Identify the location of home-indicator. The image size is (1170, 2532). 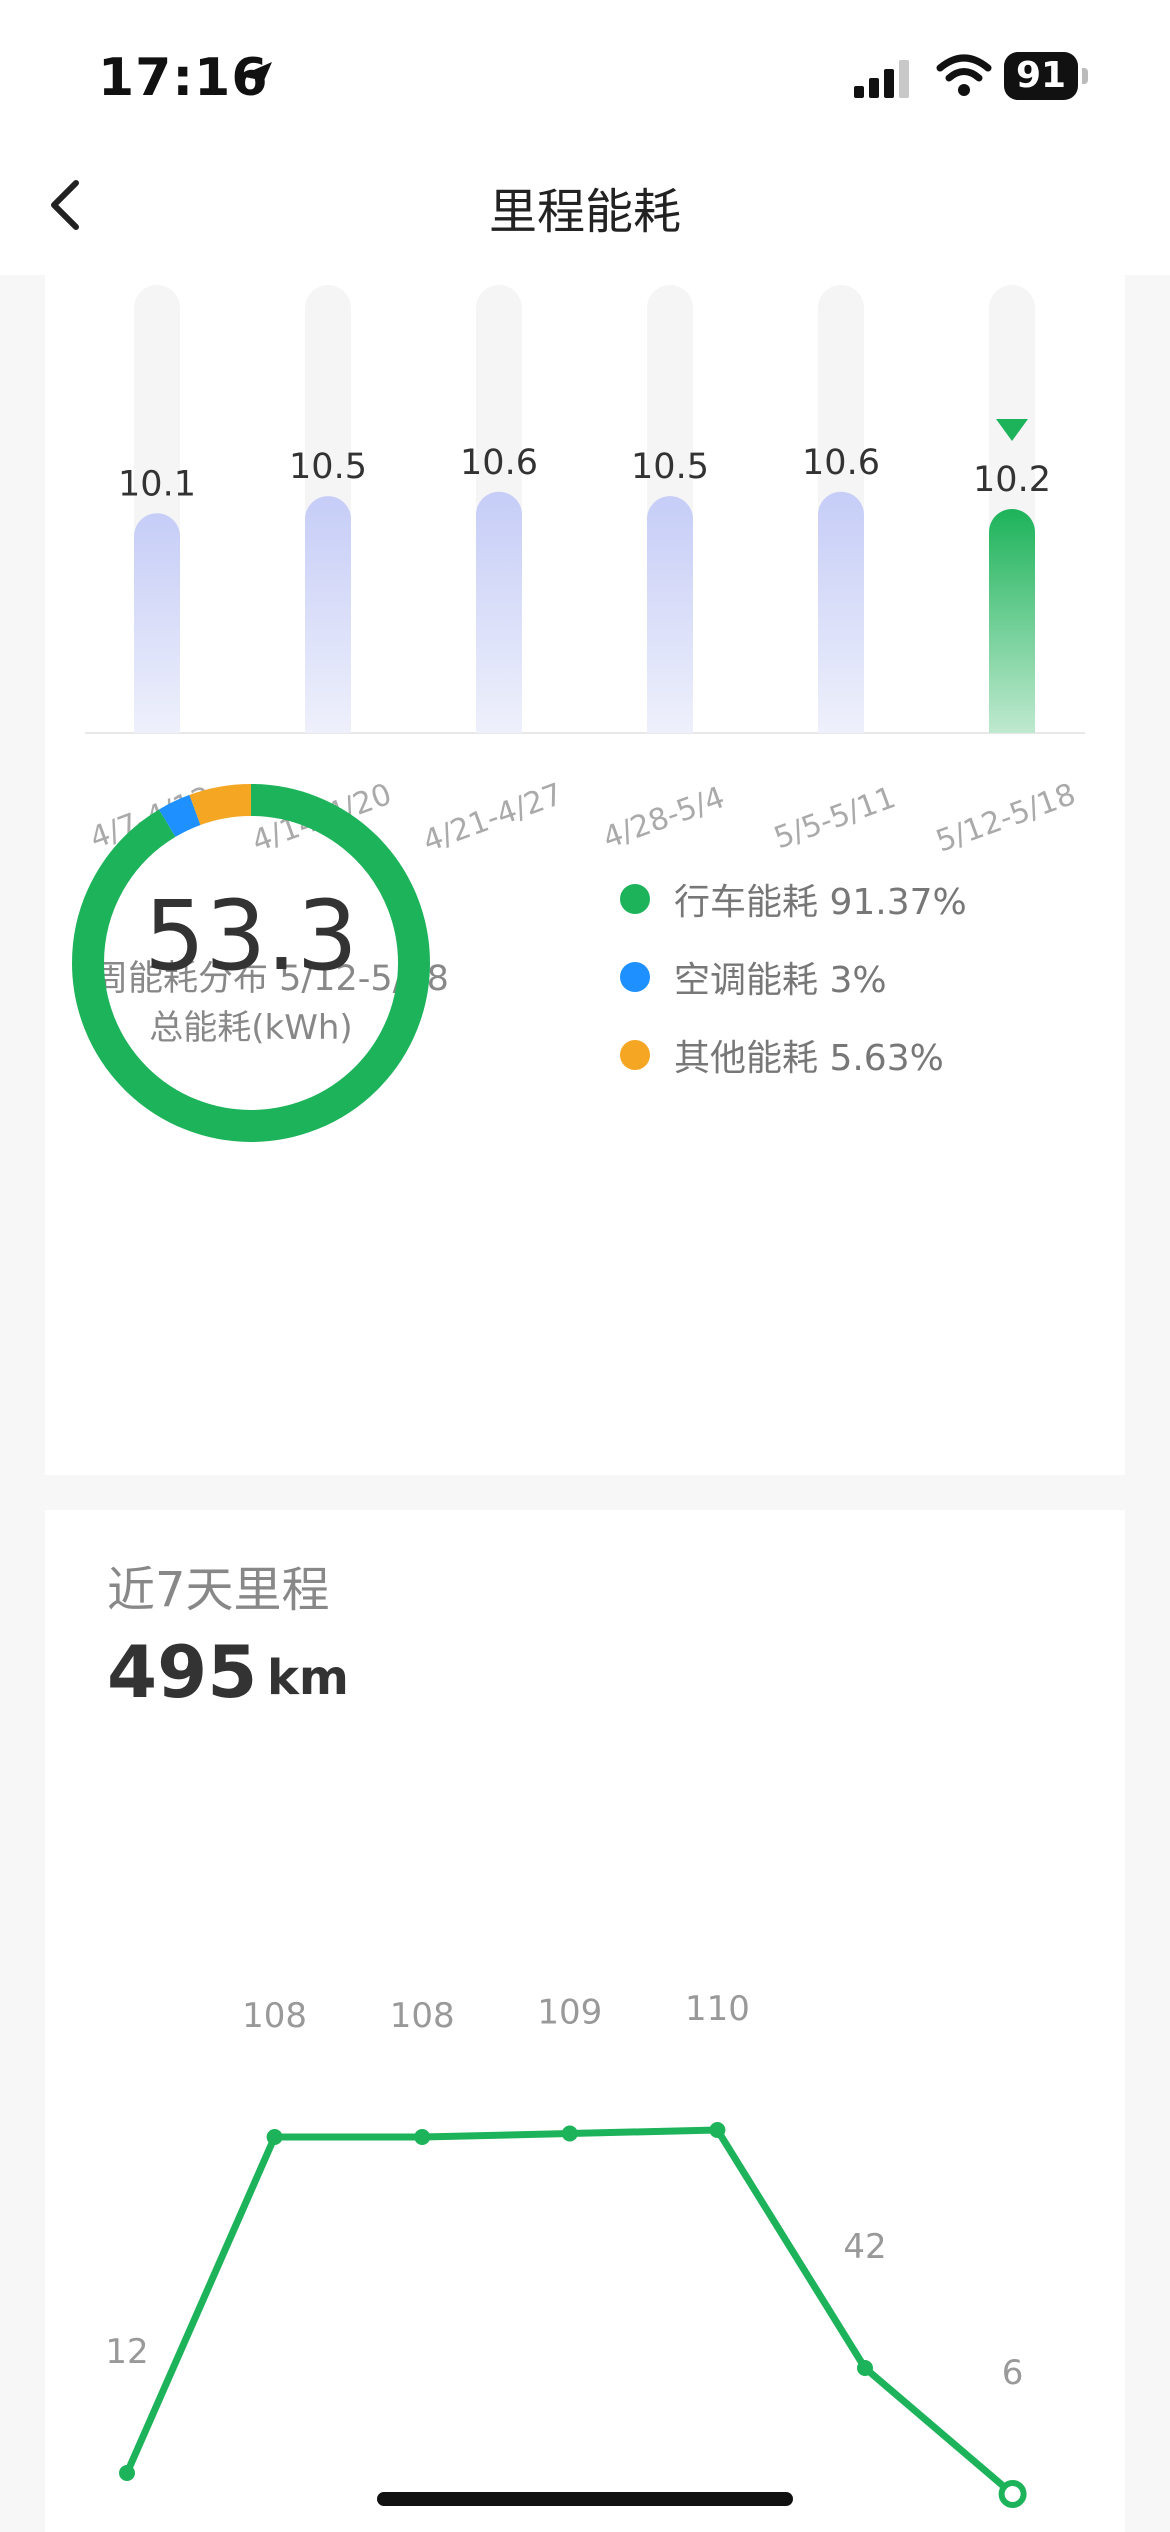
(585, 2499).